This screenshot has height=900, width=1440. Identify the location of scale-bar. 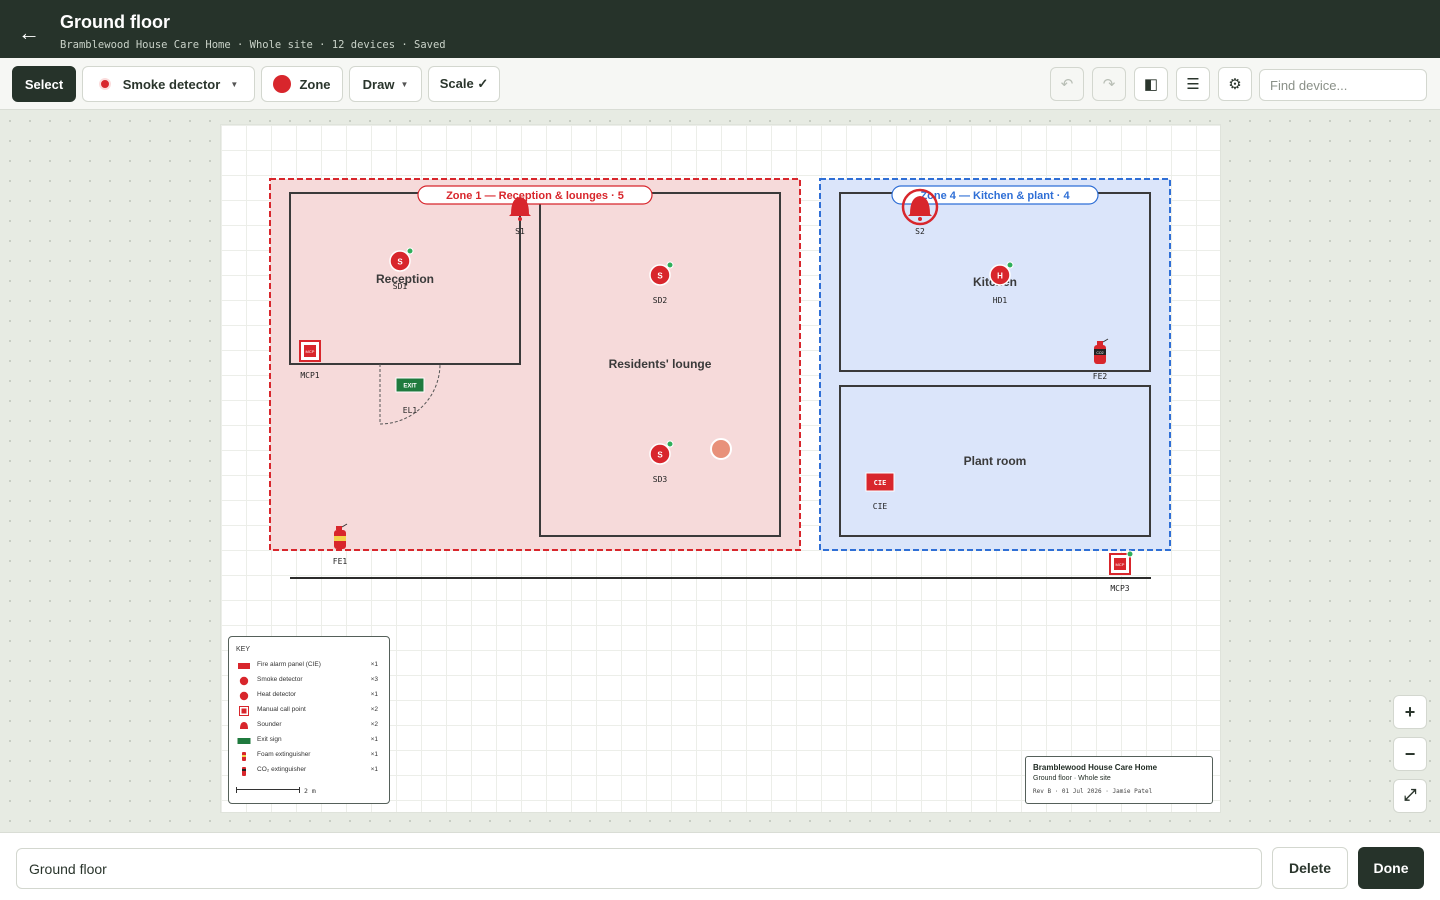
(268, 790).